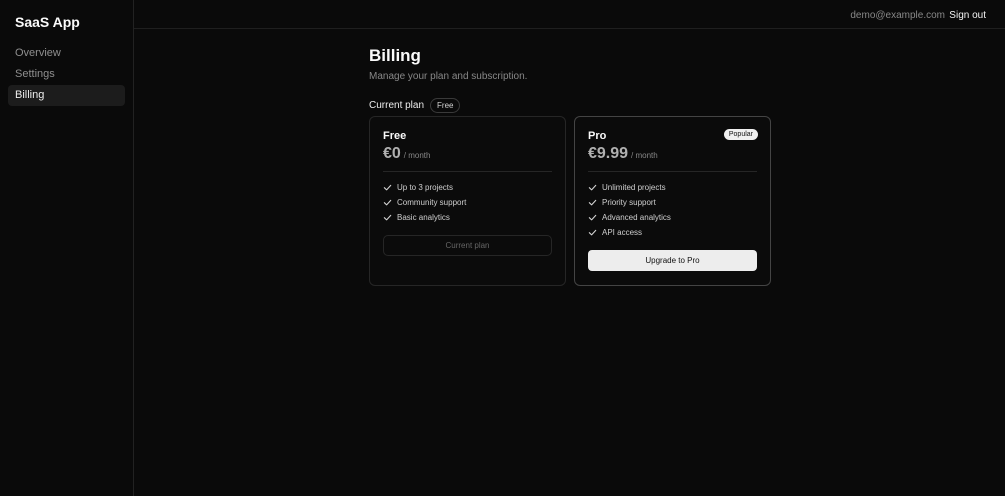  Describe the element at coordinates (467, 187) in the screenshot. I see `feature-item: Up to 3 projects` at that location.